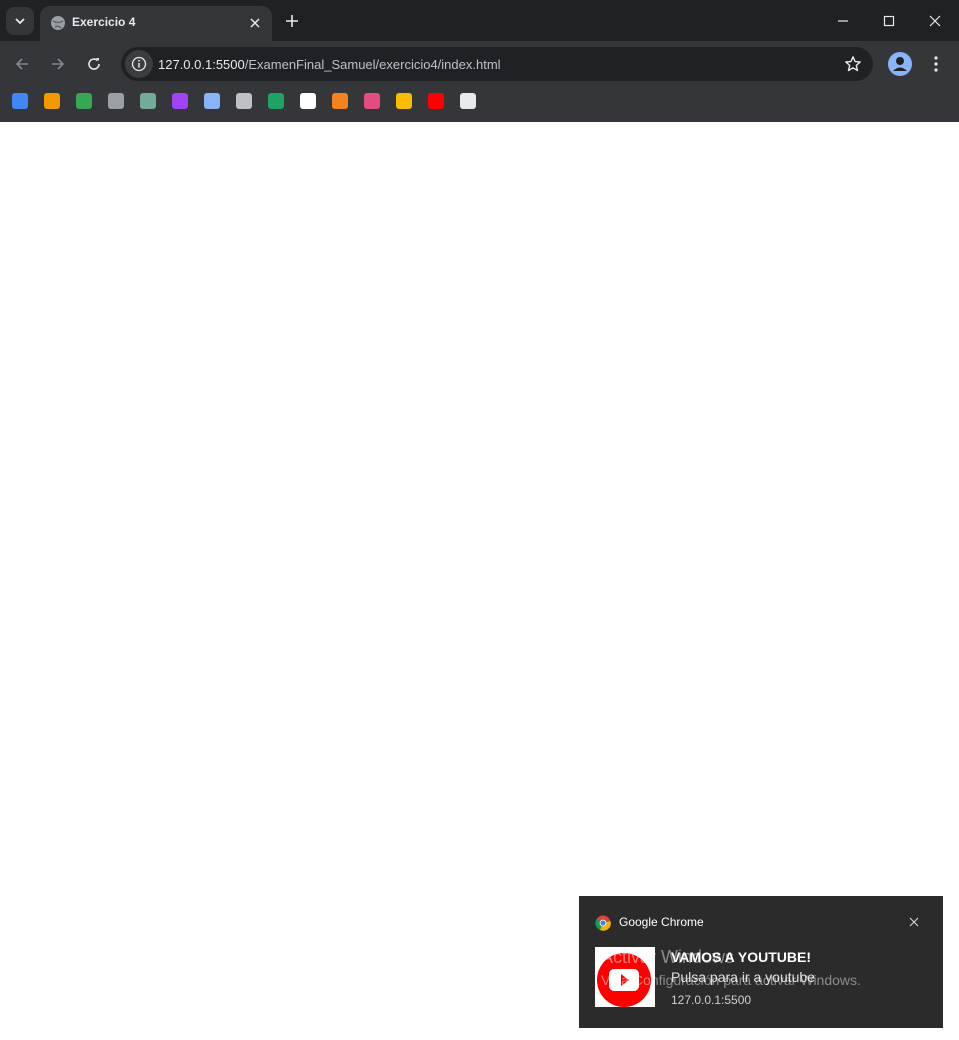 The image size is (959, 1040). I want to click on chatgpt-icon, so click(148, 101).